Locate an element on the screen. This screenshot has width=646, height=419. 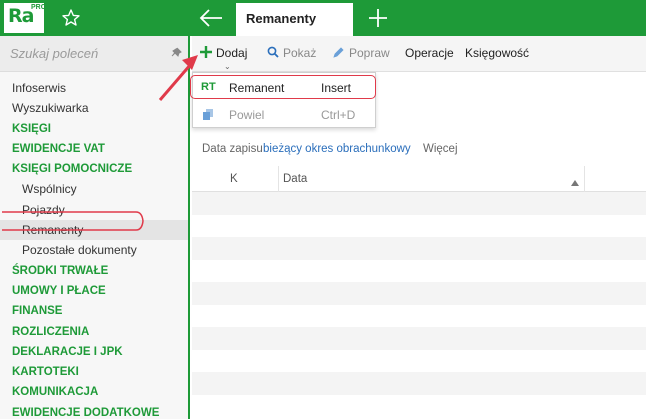
sidebar-item-rozliczenia: ROZLICZENIA is located at coordinates (94, 332).